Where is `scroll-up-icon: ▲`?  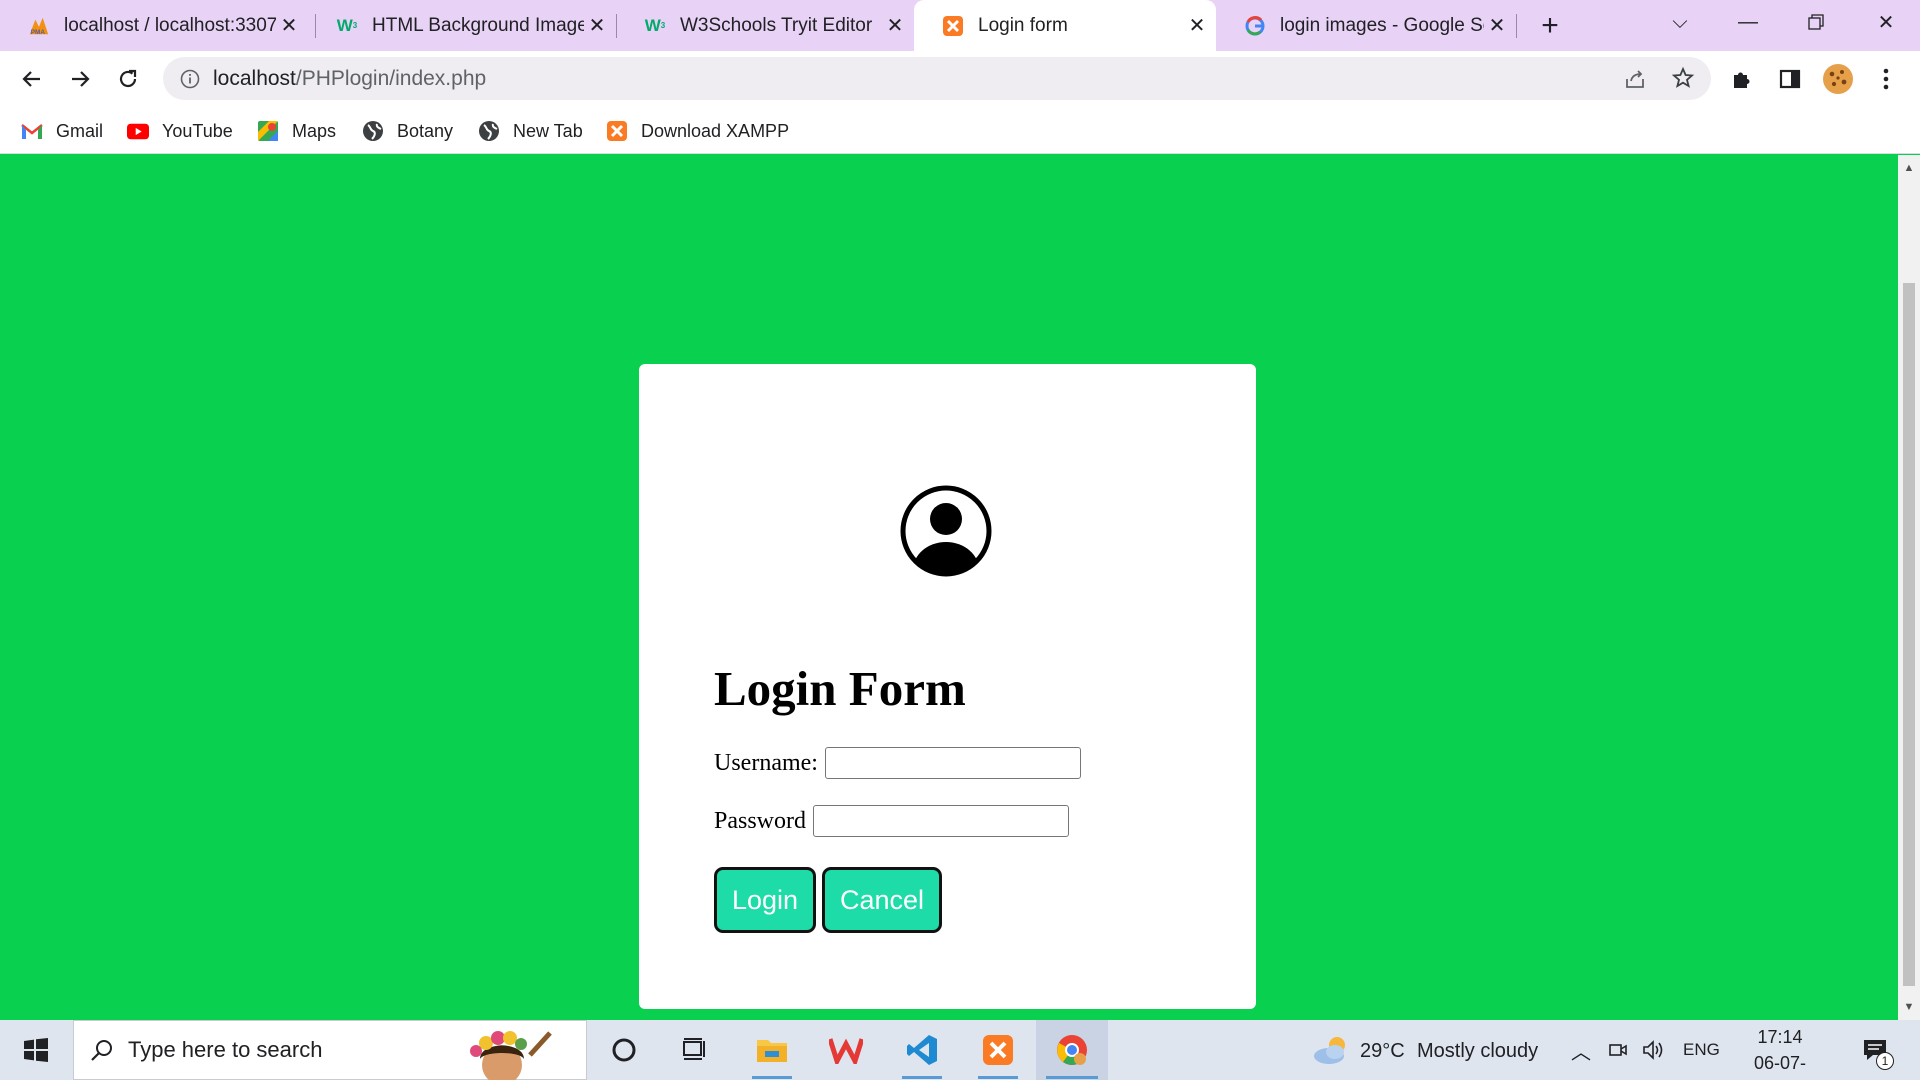 scroll-up-icon: ▲ is located at coordinates (1909, 168).